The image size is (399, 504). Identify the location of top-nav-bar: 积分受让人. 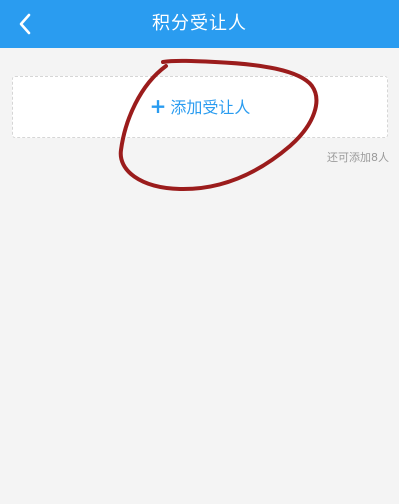
(199, 24).